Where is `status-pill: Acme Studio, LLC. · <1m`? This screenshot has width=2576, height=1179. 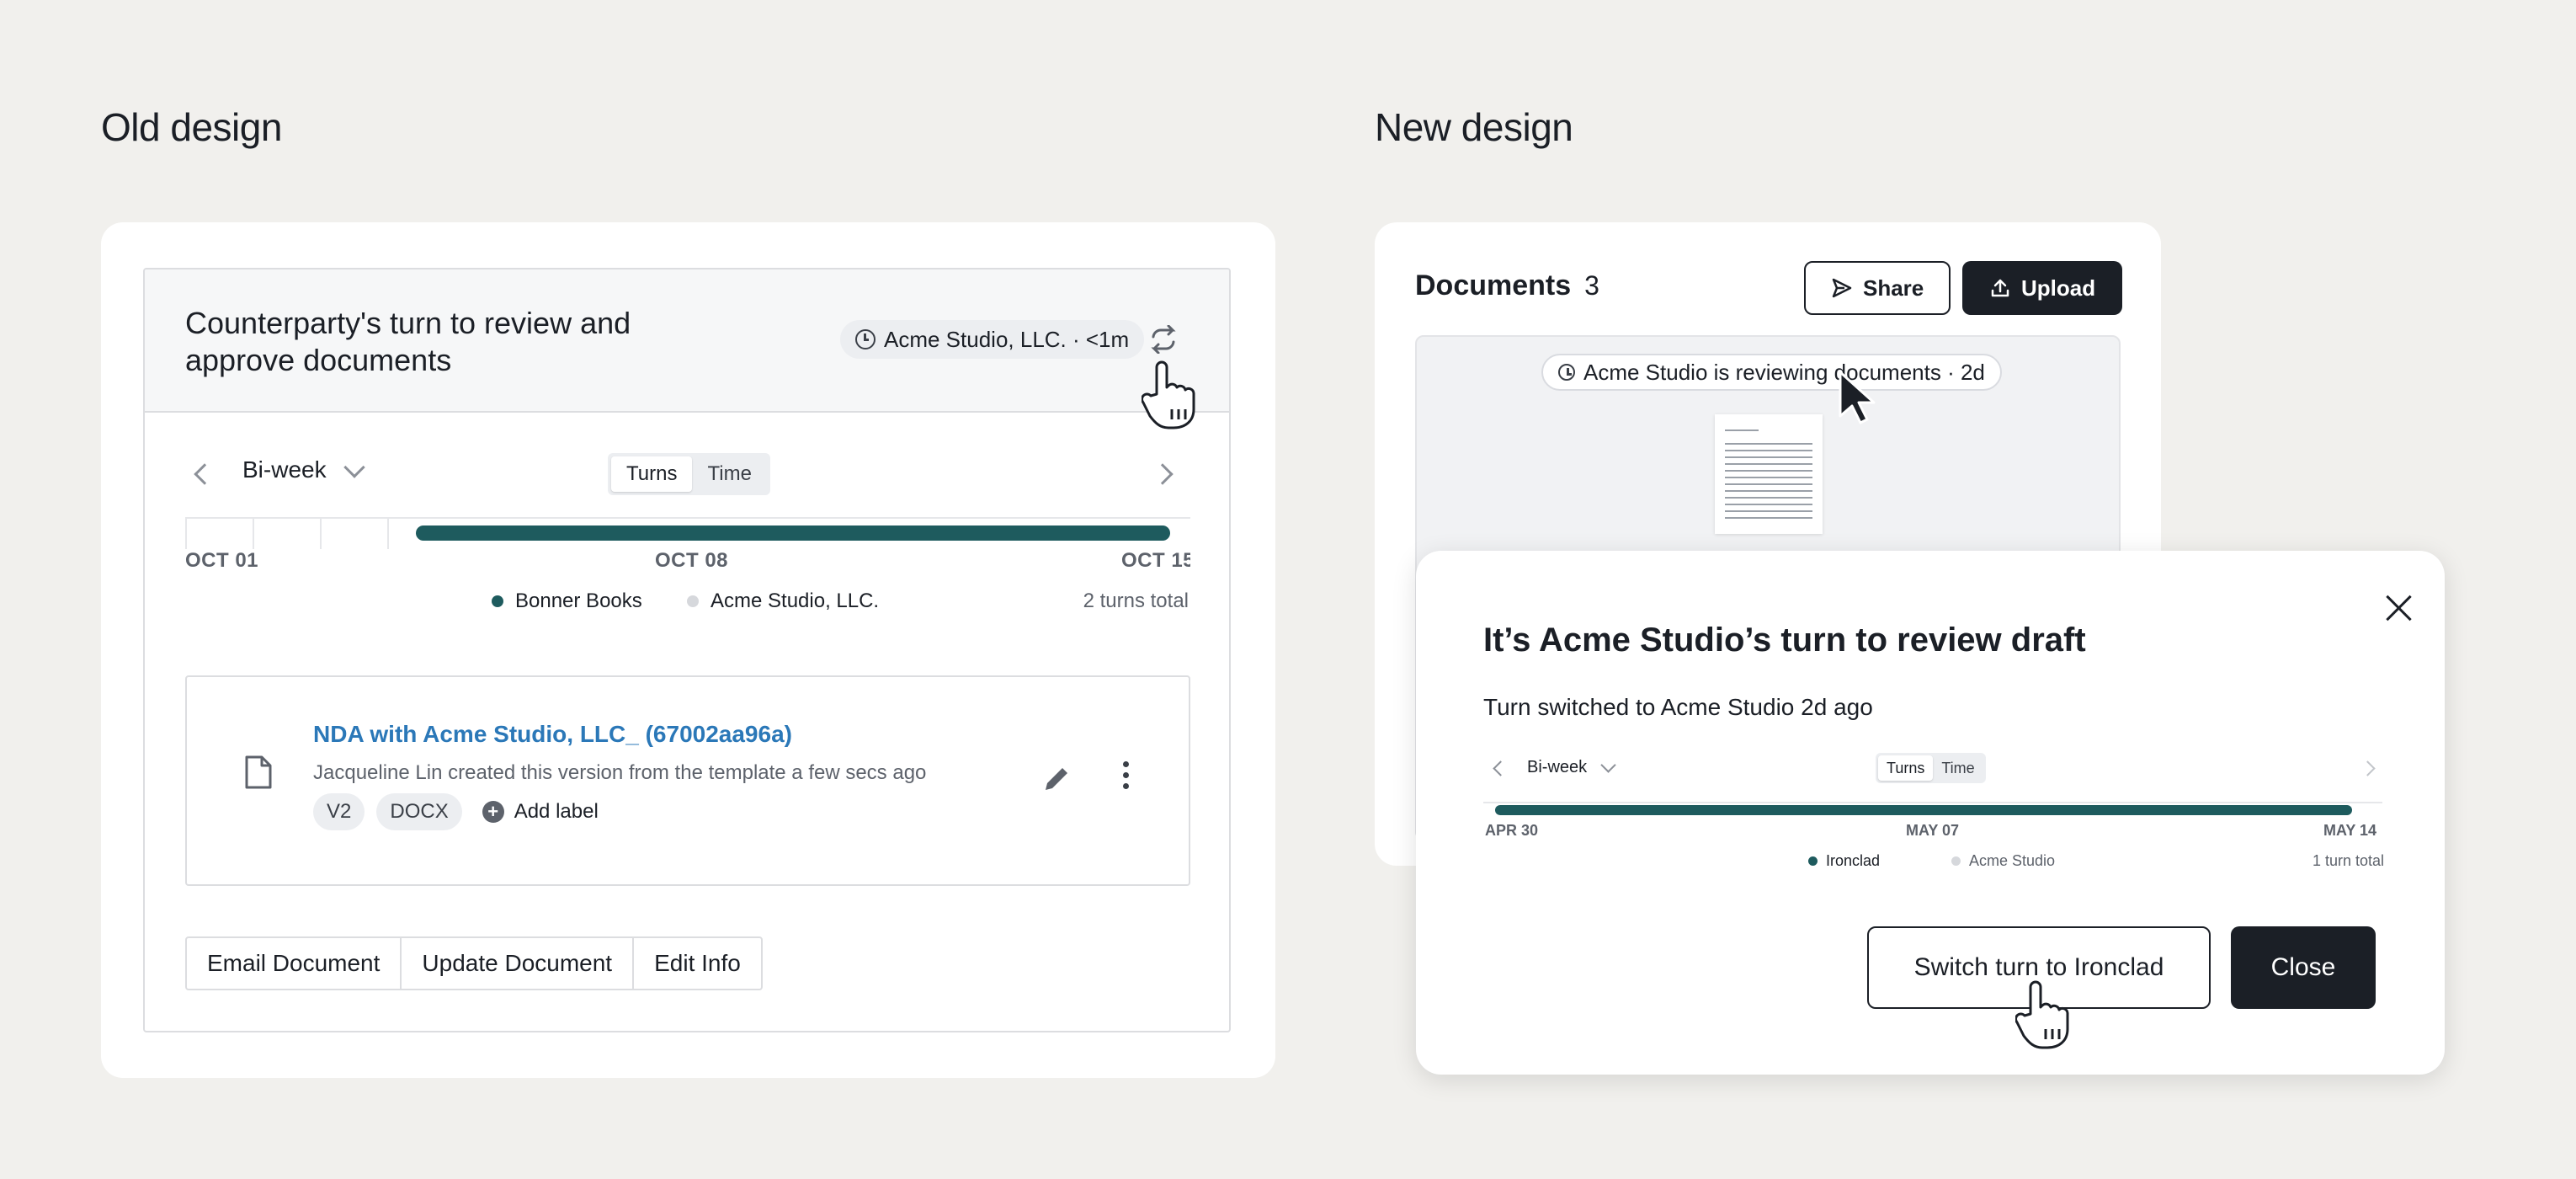
status-pill: Acme Studio, LLC. · <1m is located at coordinates (993, 339).